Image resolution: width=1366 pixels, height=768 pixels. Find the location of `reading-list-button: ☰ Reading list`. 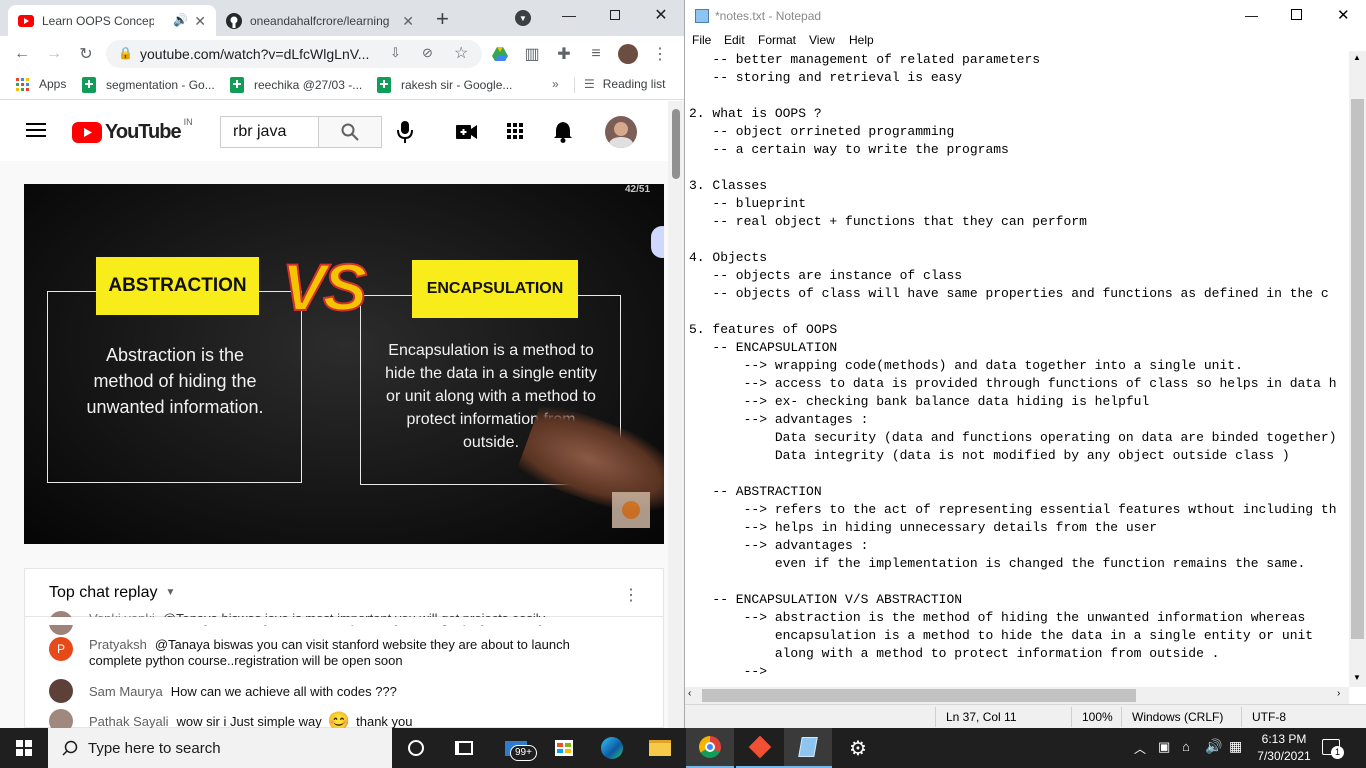

reading-list-button: ☰ Reading list is located at coordinates (624, 84).